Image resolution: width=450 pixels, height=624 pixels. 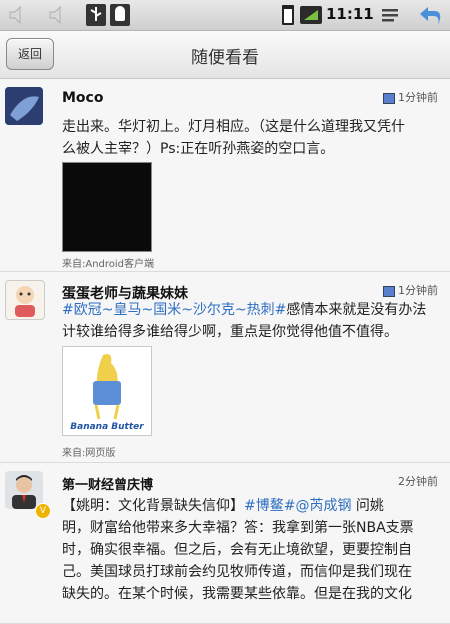 What do you see at coordinates (120, 15) in the screenshot?
I see `android-icon` at bounding box center [120, 15].